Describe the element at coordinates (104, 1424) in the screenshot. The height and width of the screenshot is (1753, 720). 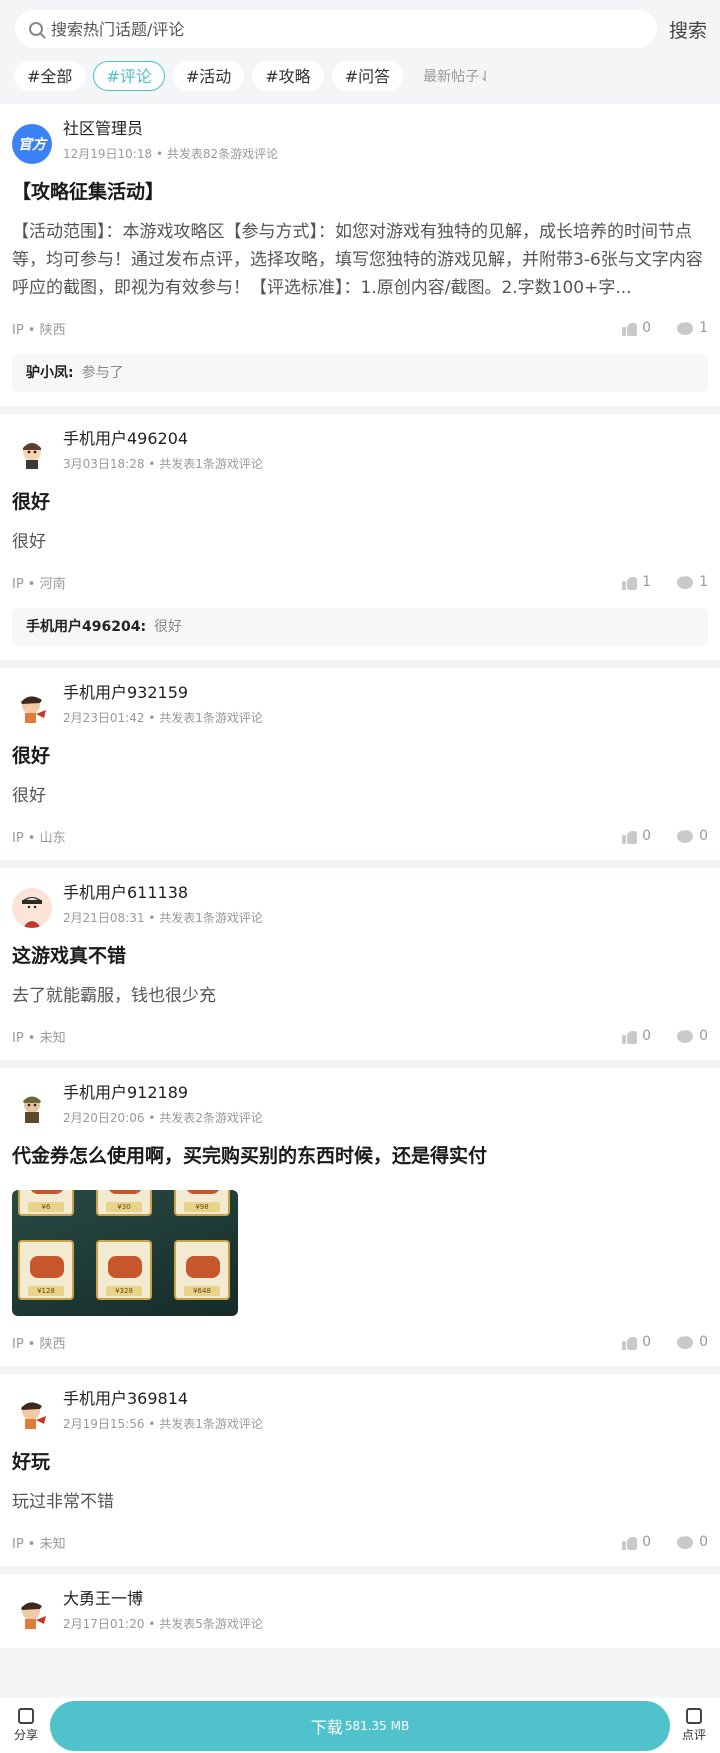
I see `post-time: 2月19日15:56` at that location.